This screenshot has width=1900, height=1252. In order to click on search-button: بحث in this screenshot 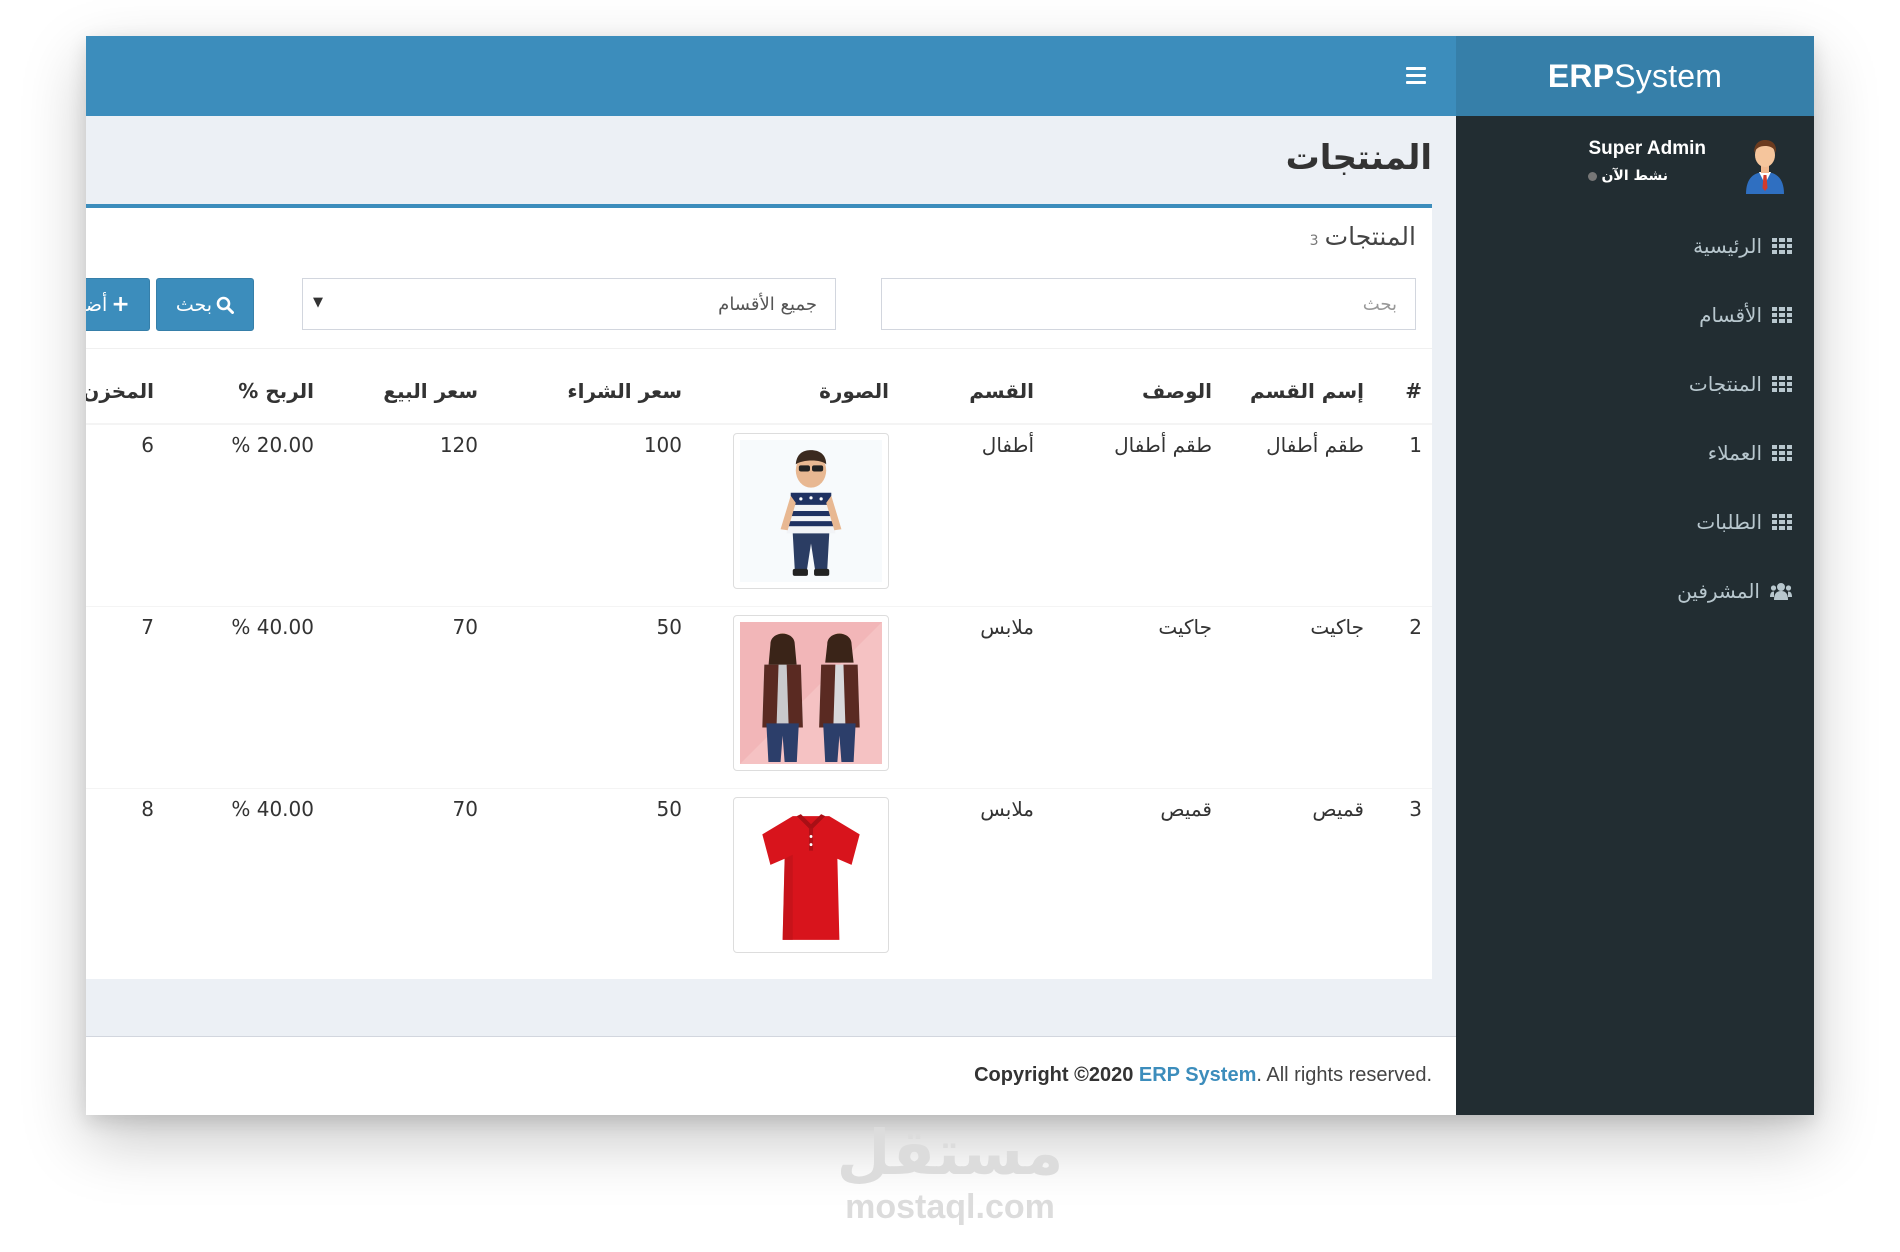, I will do `click(205, 304)`.